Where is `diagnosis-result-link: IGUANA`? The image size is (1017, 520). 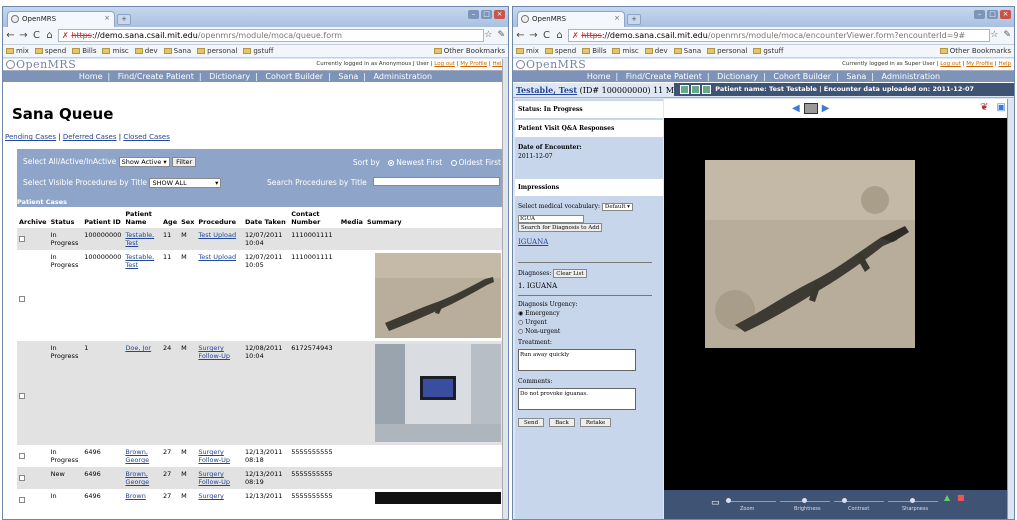
diagnosis-result-link: IGUANA is located at coordinates (533, 242).